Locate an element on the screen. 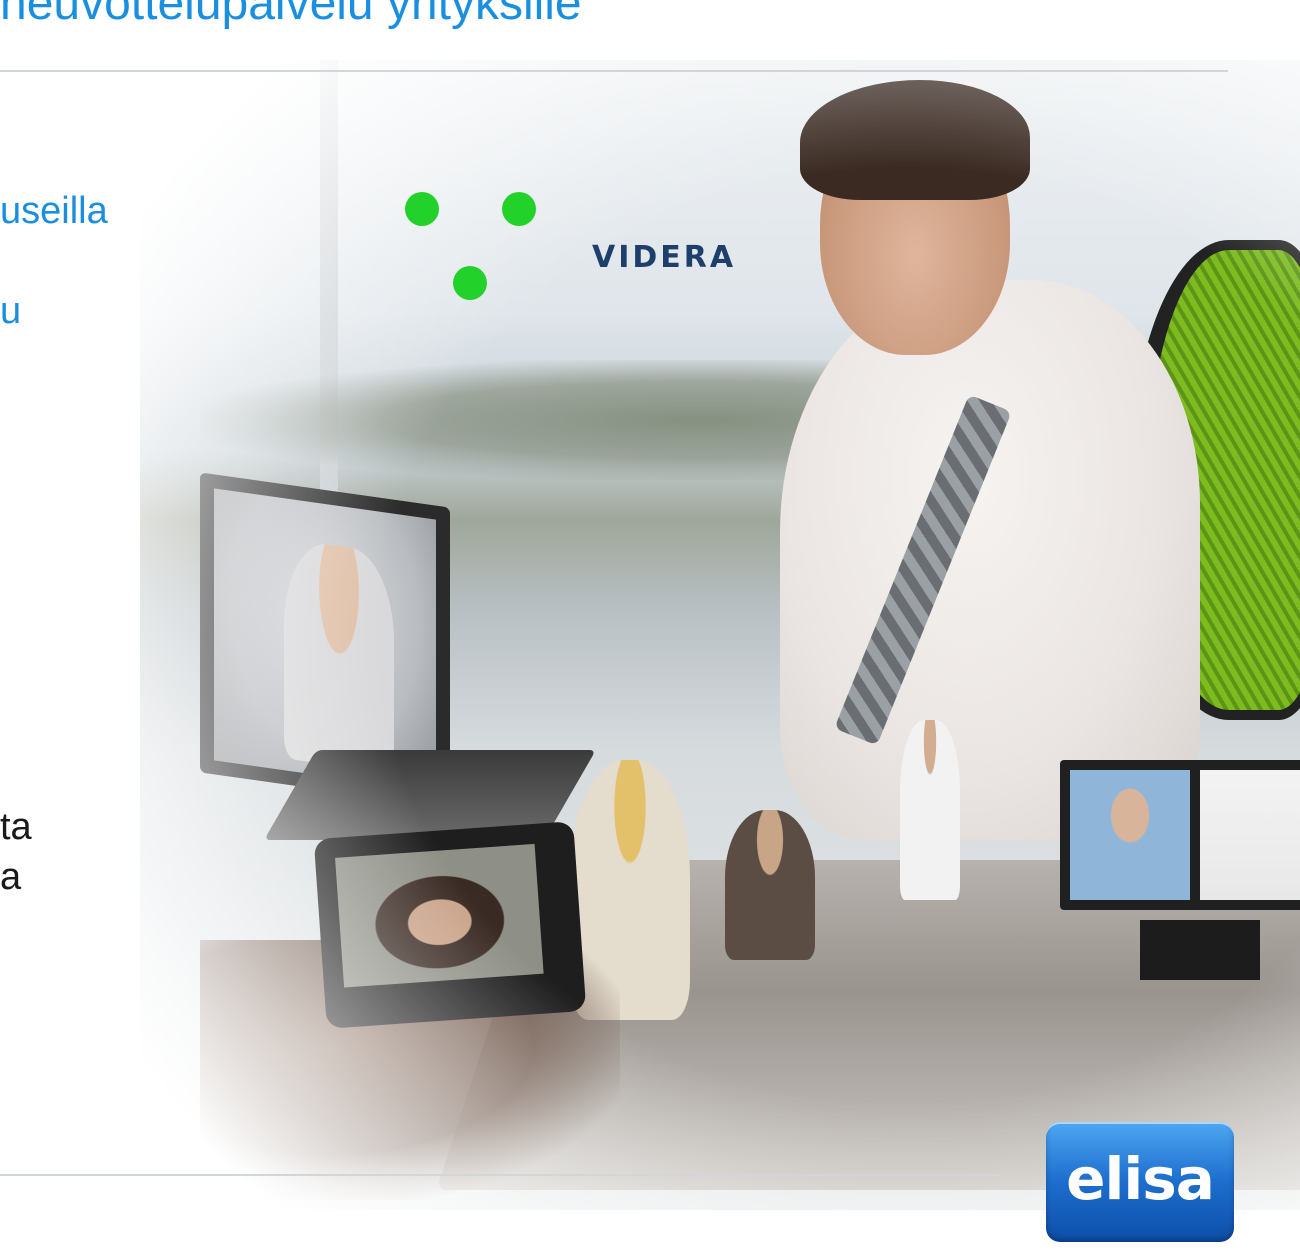 The width and height of the screenshot is (1300, 1259). video-wall-screen is located at coordinates (1180, 835).